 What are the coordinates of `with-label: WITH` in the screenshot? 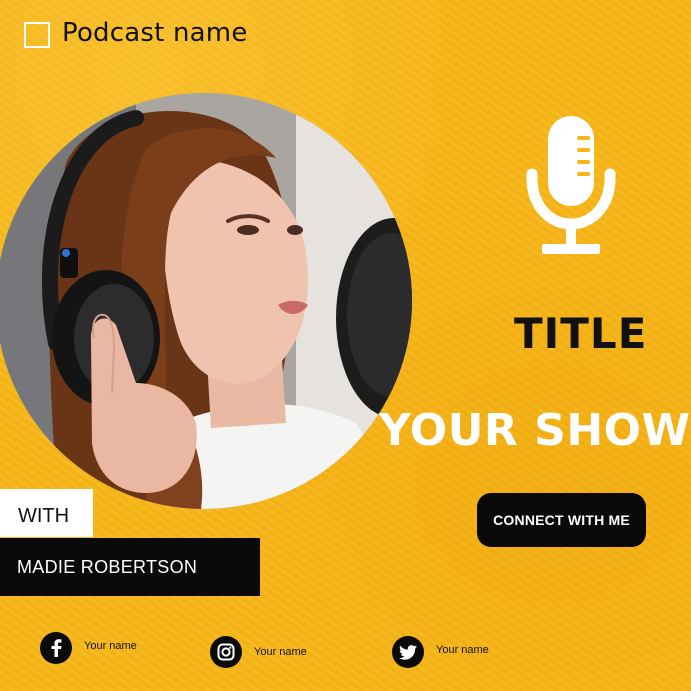 It's located at (44, 516).